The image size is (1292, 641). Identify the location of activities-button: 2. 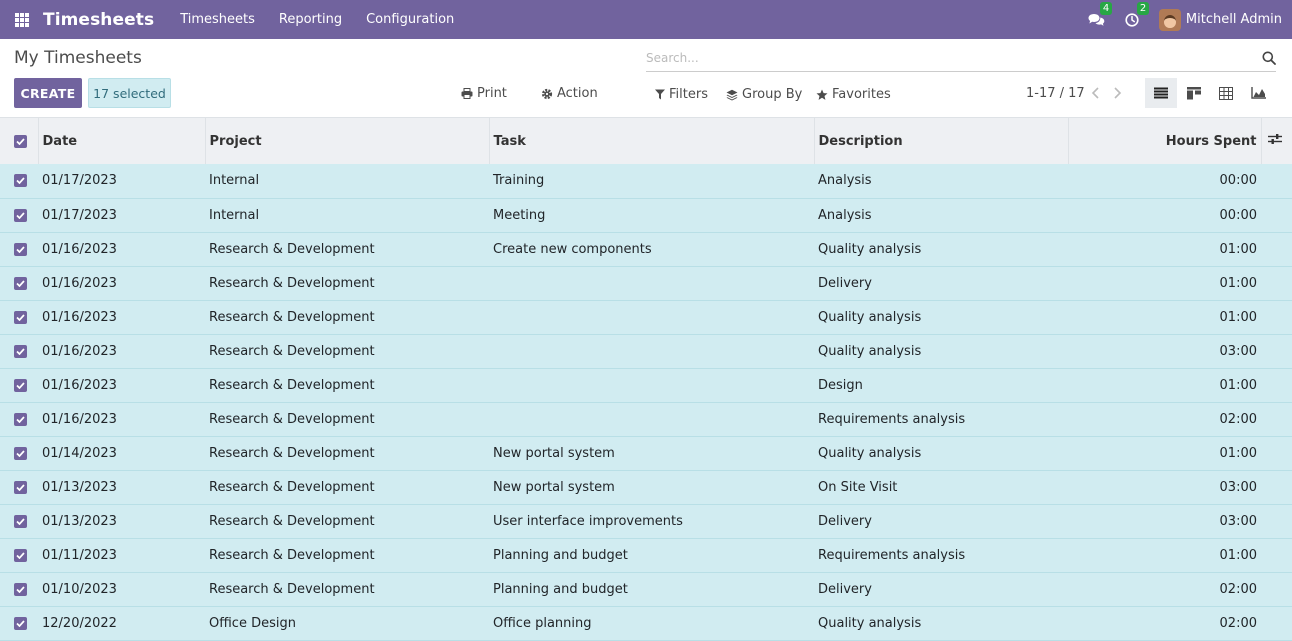
(1137, 14).